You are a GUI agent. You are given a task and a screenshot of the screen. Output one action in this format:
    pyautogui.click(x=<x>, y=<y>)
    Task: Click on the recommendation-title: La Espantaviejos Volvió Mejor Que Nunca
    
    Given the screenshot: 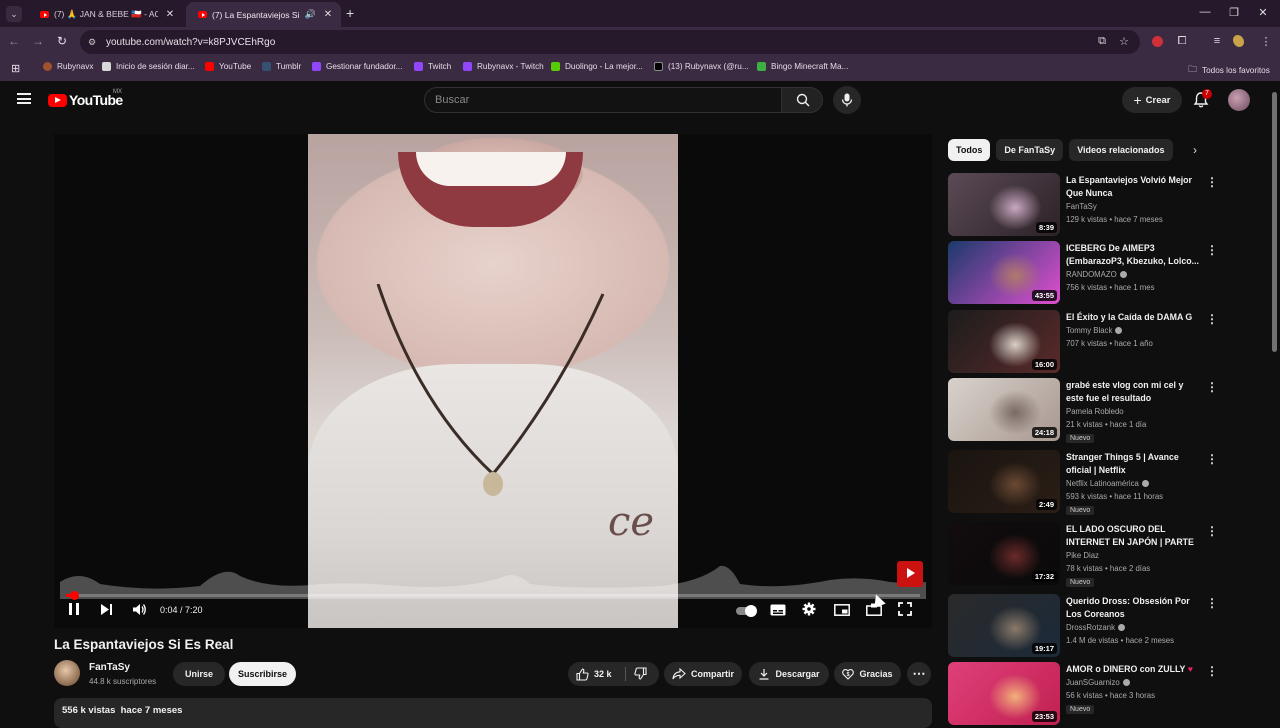 What is the action you would take?
    pyautogui.click(x=1133, y=187)
    